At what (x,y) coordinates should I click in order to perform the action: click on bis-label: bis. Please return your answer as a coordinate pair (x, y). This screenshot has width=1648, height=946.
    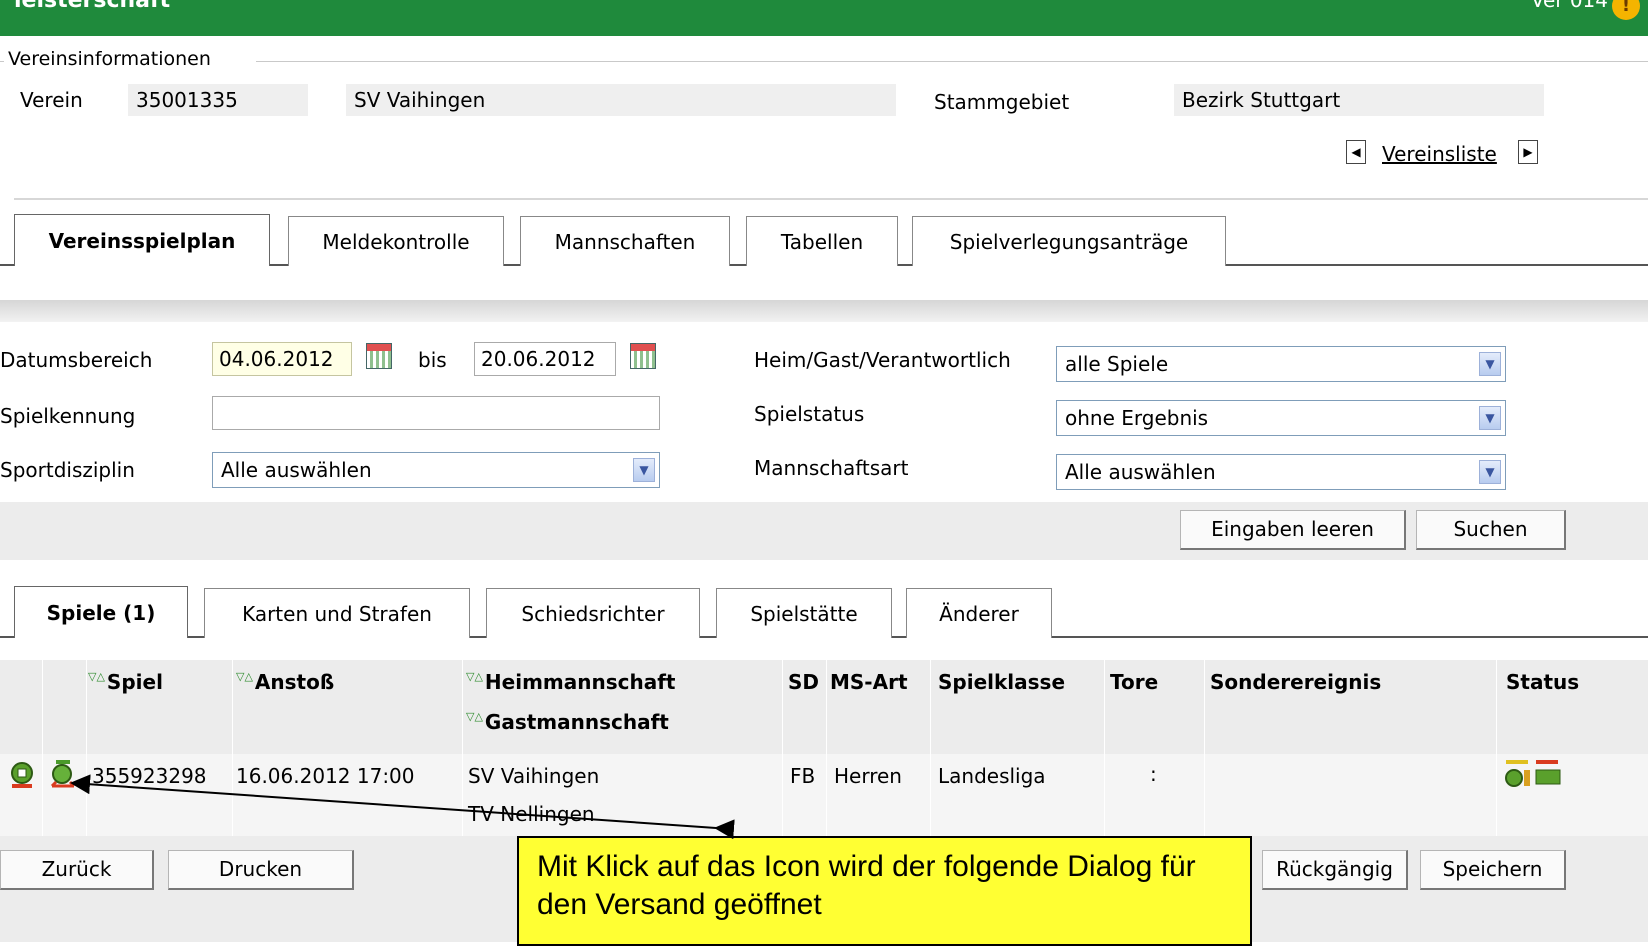
    Looking at the image, I should click on (432, 360).